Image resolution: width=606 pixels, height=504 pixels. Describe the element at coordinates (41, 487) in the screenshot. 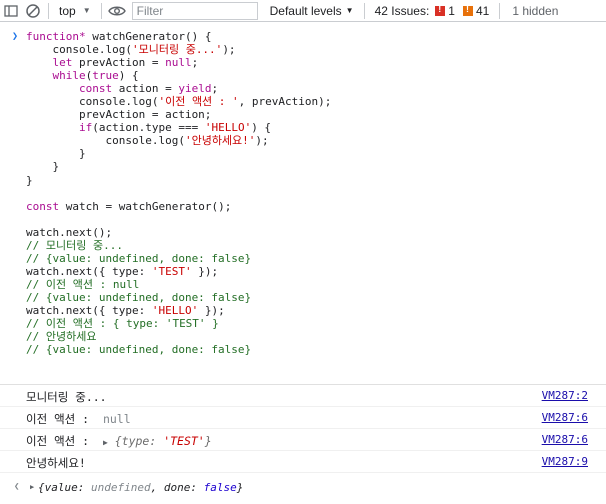

I see `brace: {` at that location.